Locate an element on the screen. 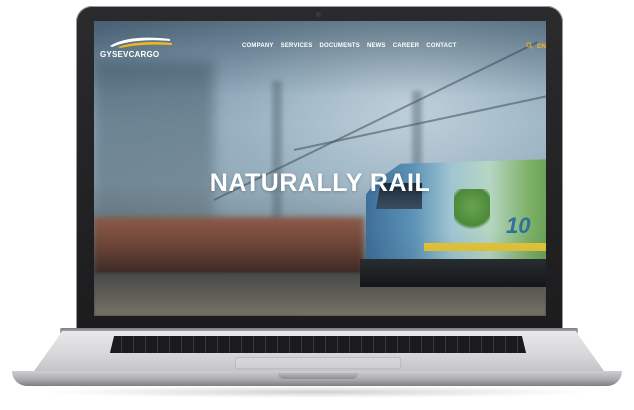 This screenshot has width=634, height=410. laptop-shadow is located at coordinates (317, 392).